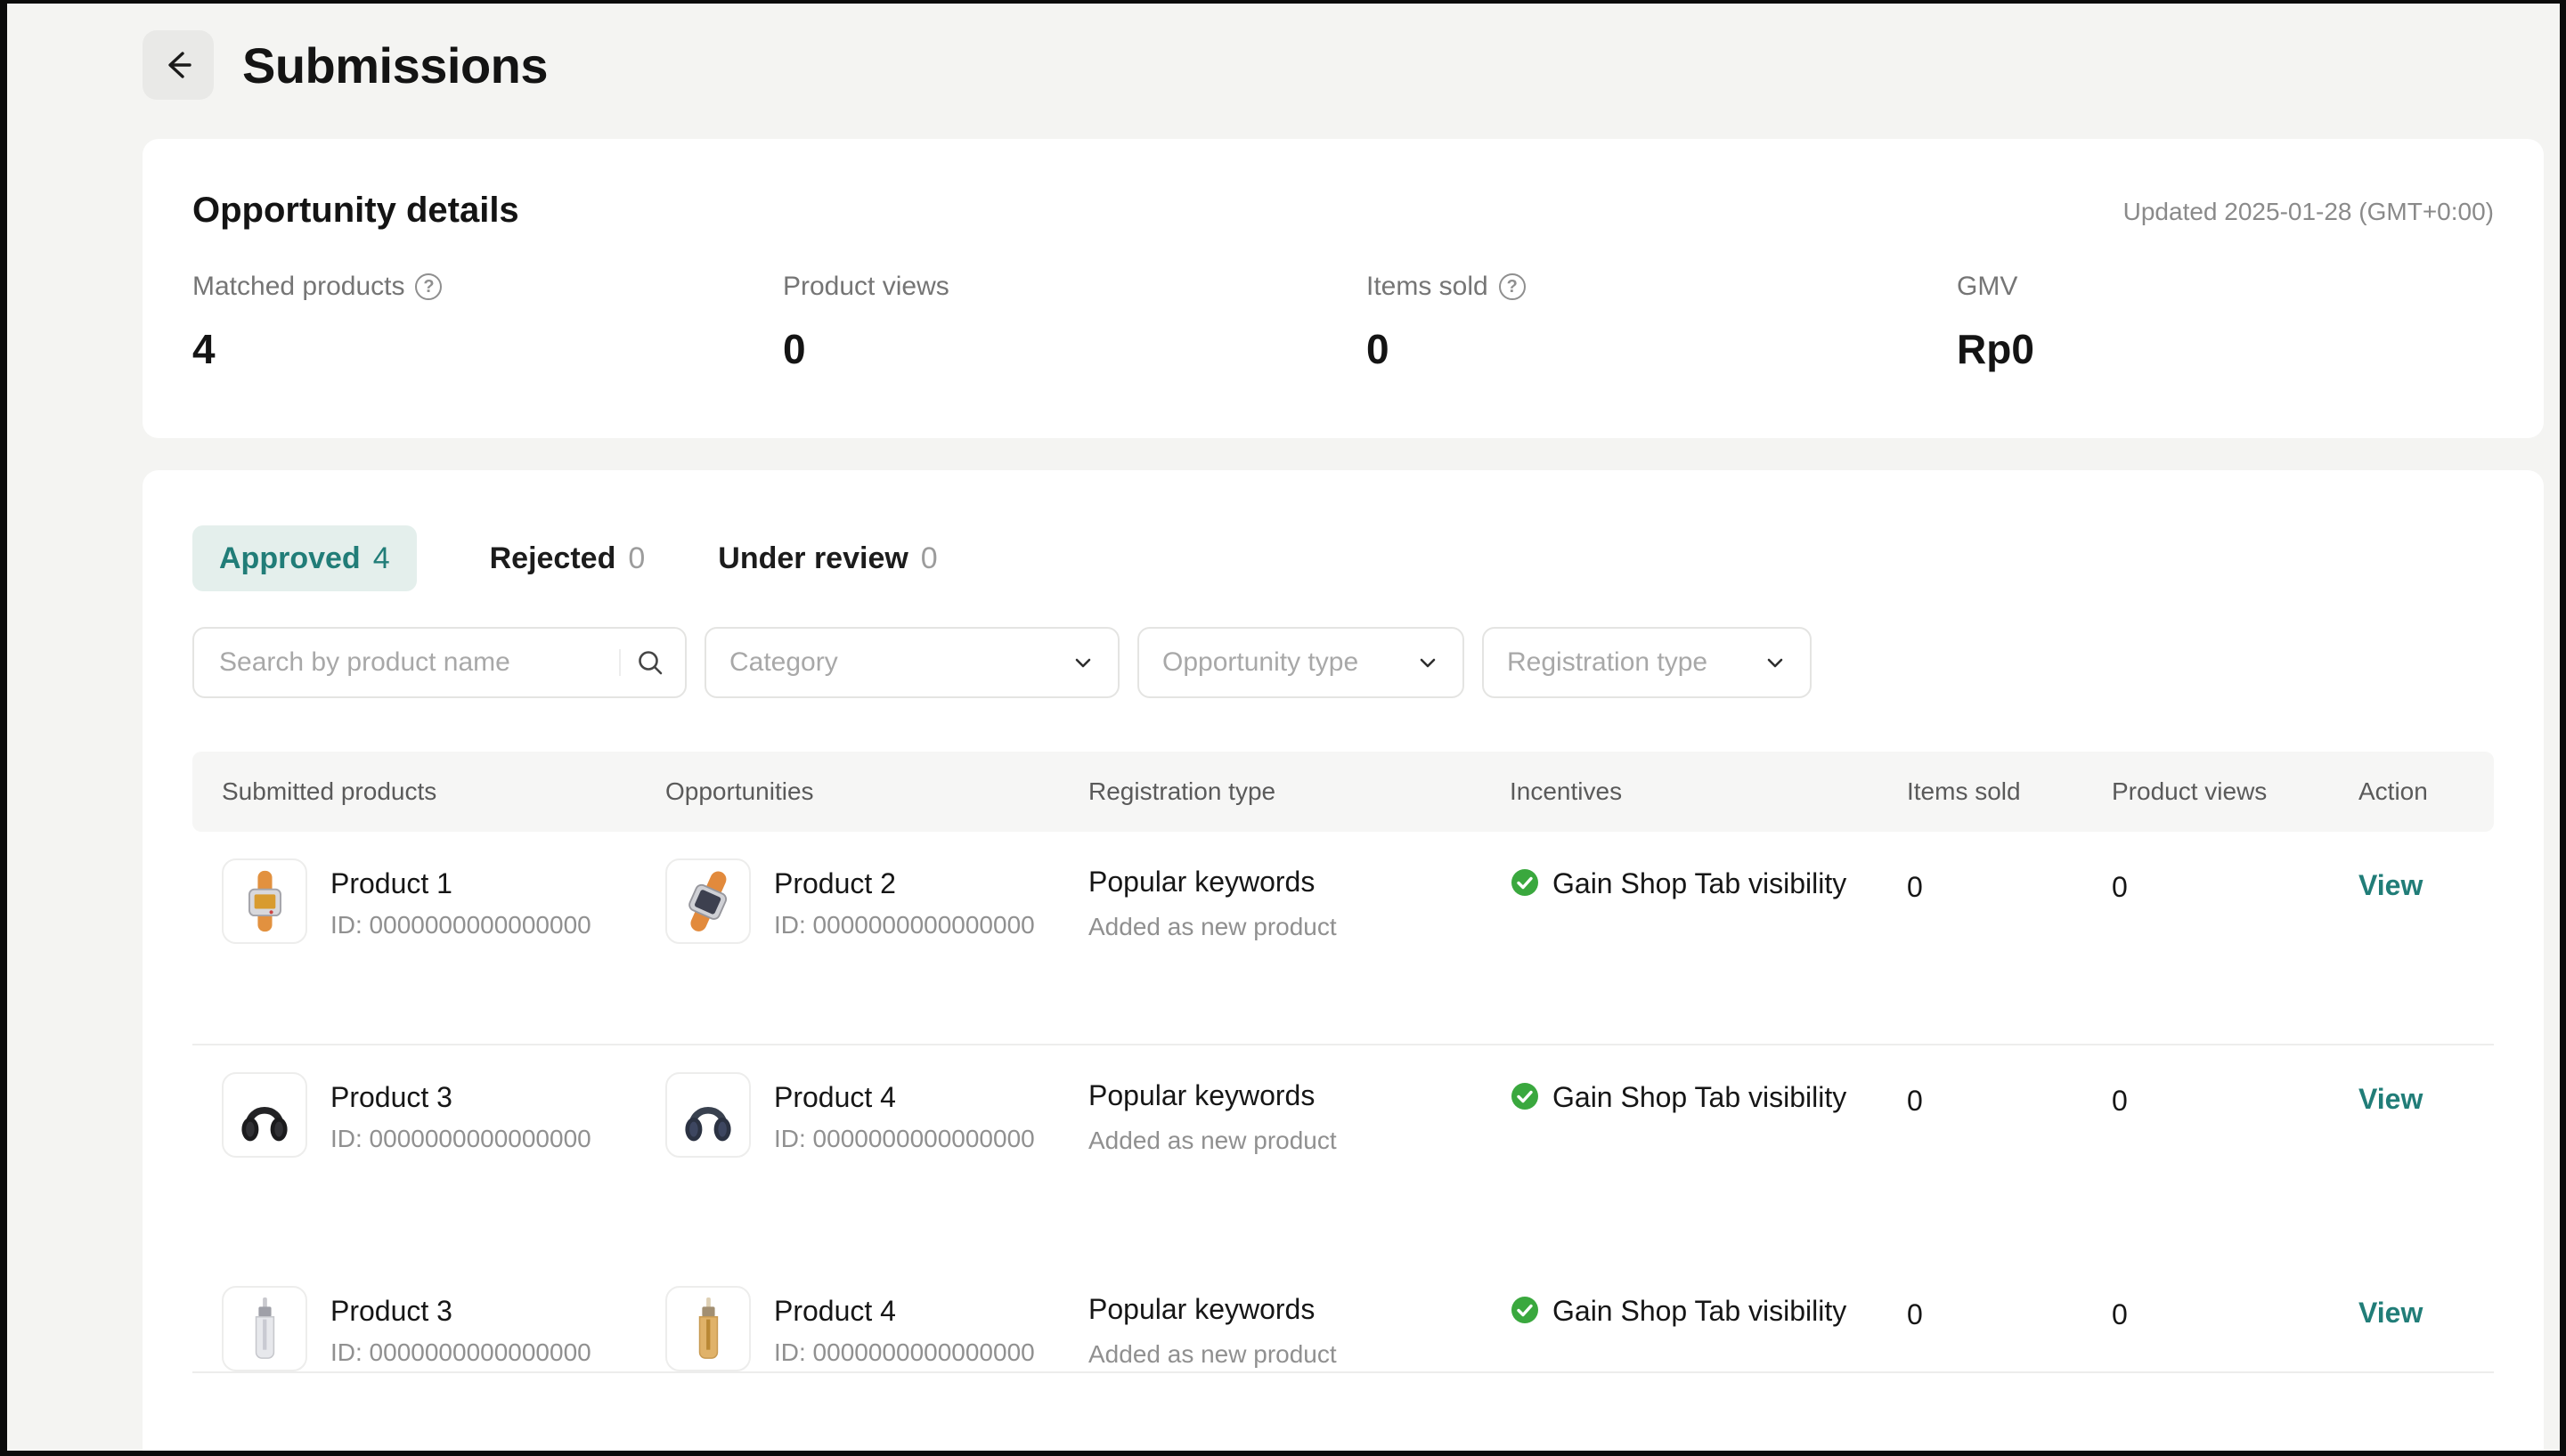  What do you see at coordinates (488, 322) in the screenshot?
I see `metric-matched-products: Matched products 4` at bounding box center [488, 322].